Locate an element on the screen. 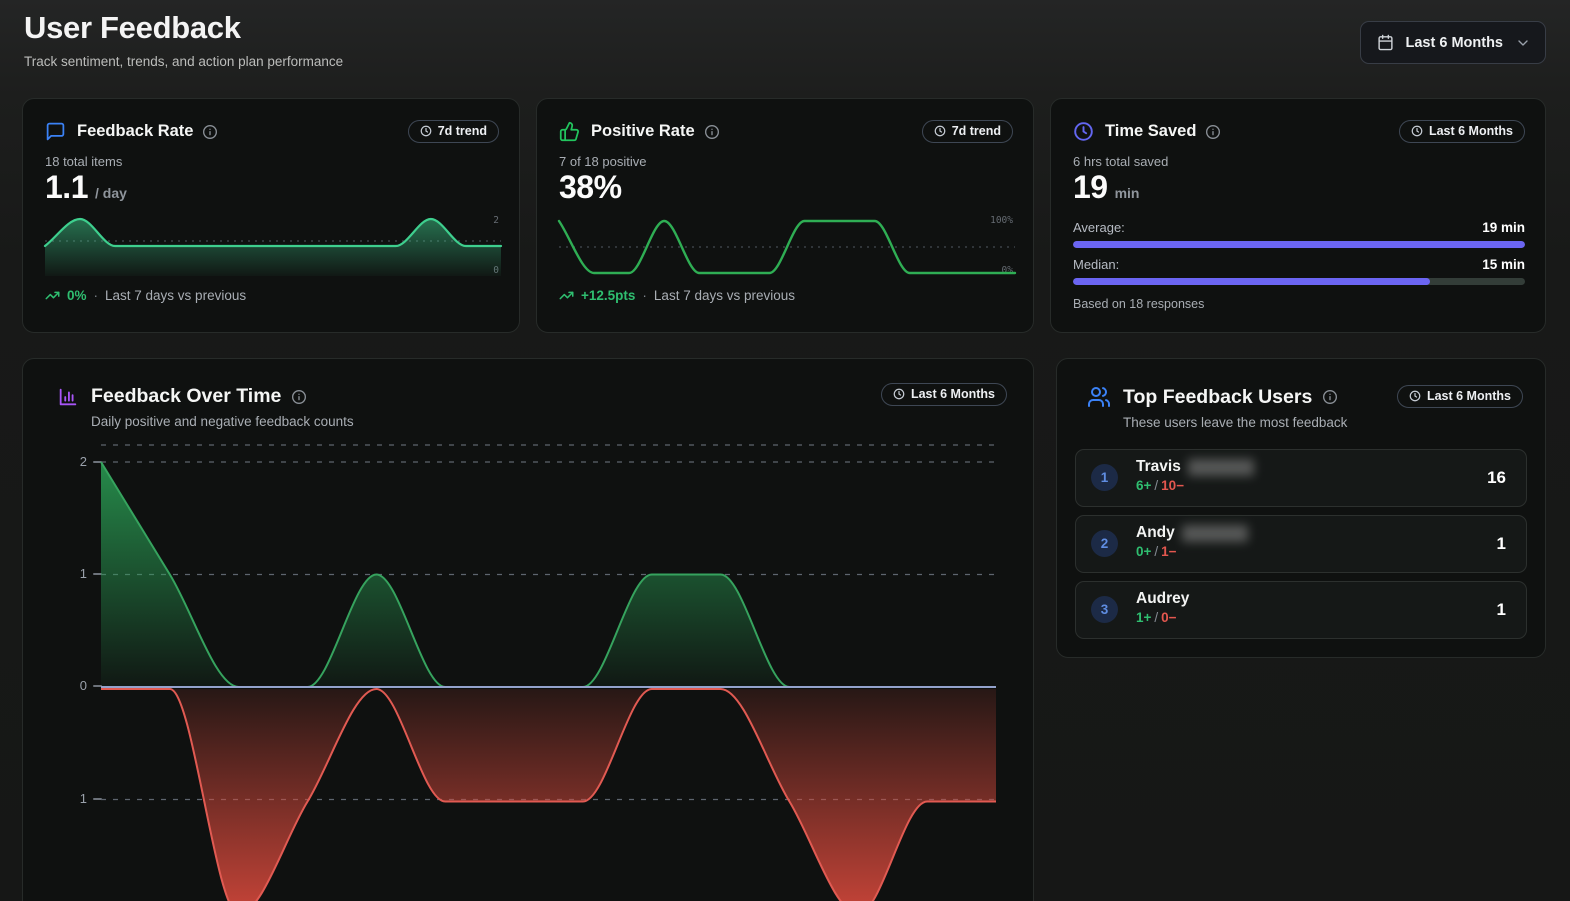 This screenshot has height=901, width=1570. user-name: Travis is located at coordinates (1195, 467).